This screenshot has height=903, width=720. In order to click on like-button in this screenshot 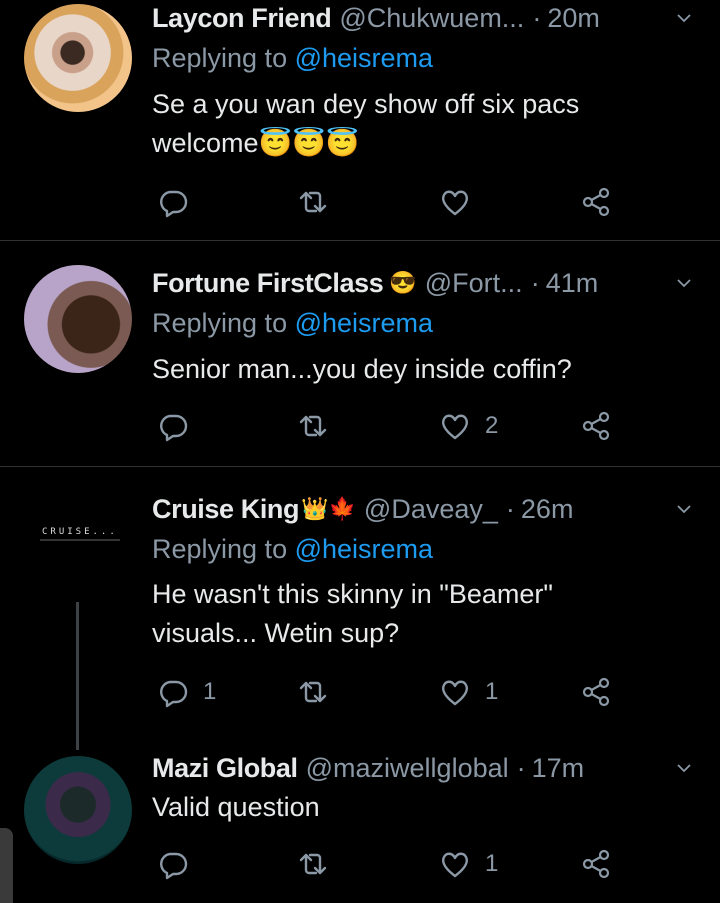, I will do `click(462, 202)`.